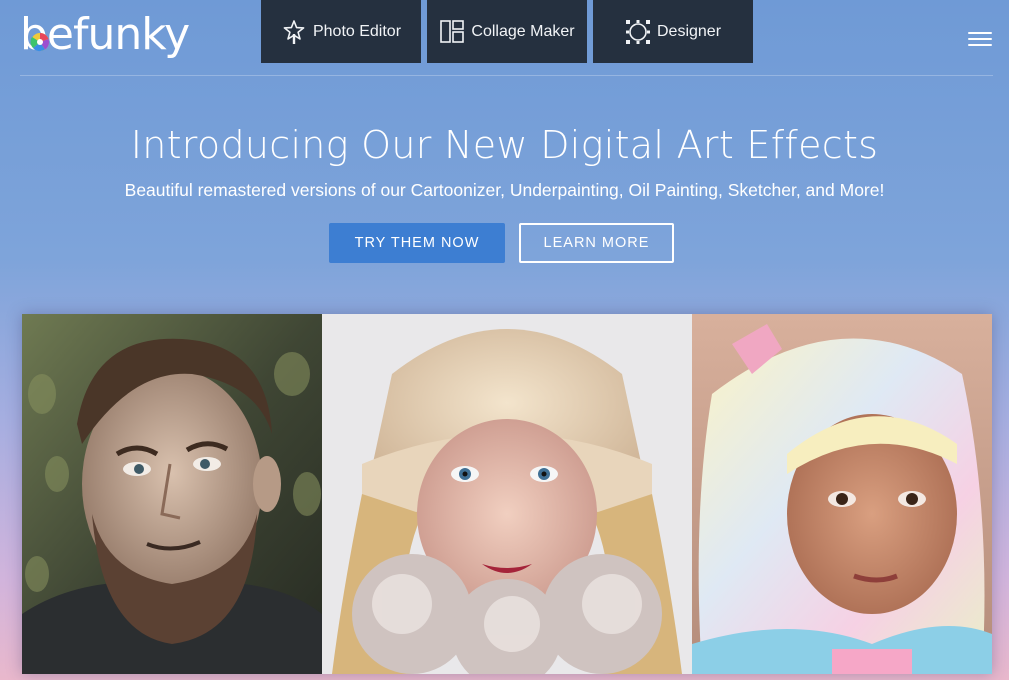  Describe the element at coordinates (637, 31) in the screenshot. I see `designer-circle-icon` at that location.